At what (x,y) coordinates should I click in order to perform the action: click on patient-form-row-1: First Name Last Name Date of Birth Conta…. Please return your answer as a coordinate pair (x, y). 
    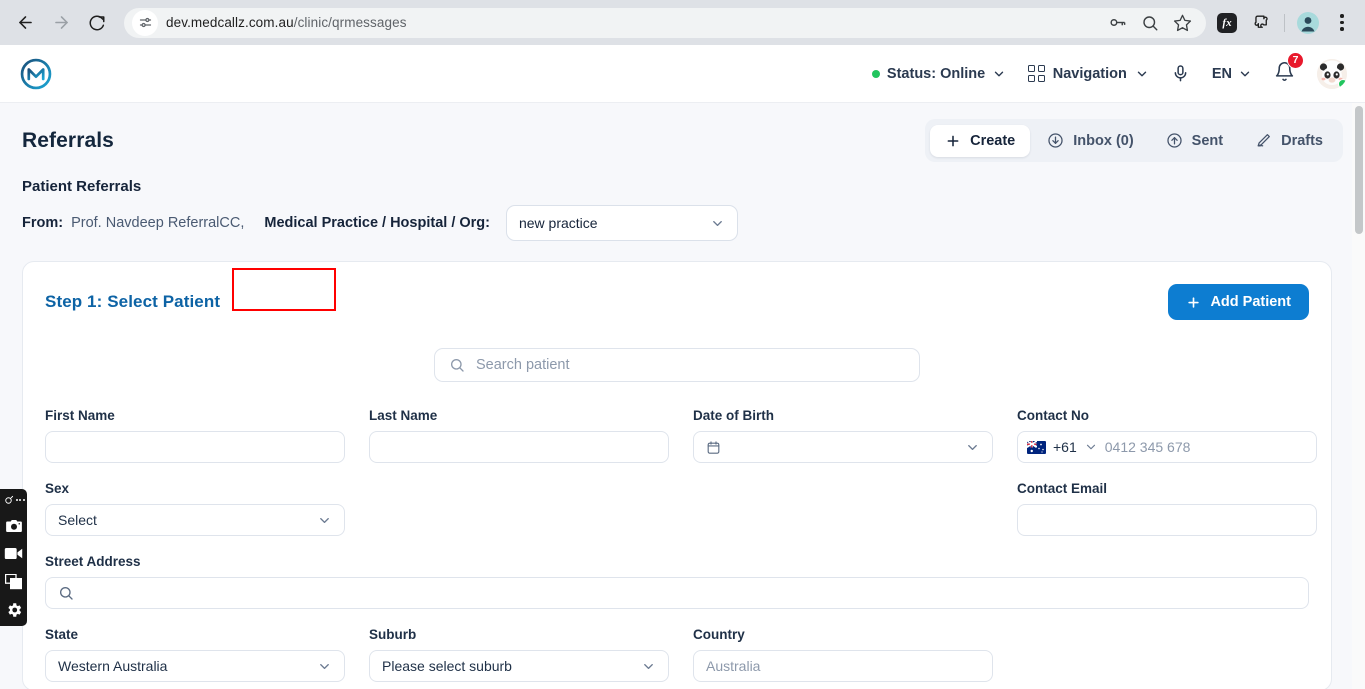
    Looking at the image, I should click on (681, 422).